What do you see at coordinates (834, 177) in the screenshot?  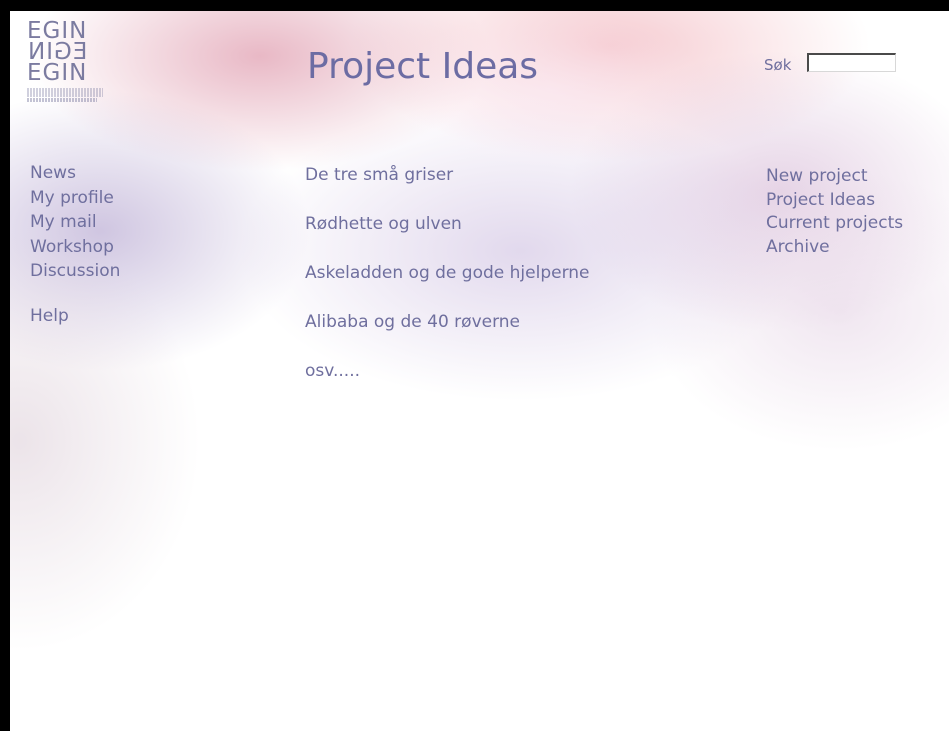 I see `nav-item-new-project: New project` at bounding box center [834, 177].